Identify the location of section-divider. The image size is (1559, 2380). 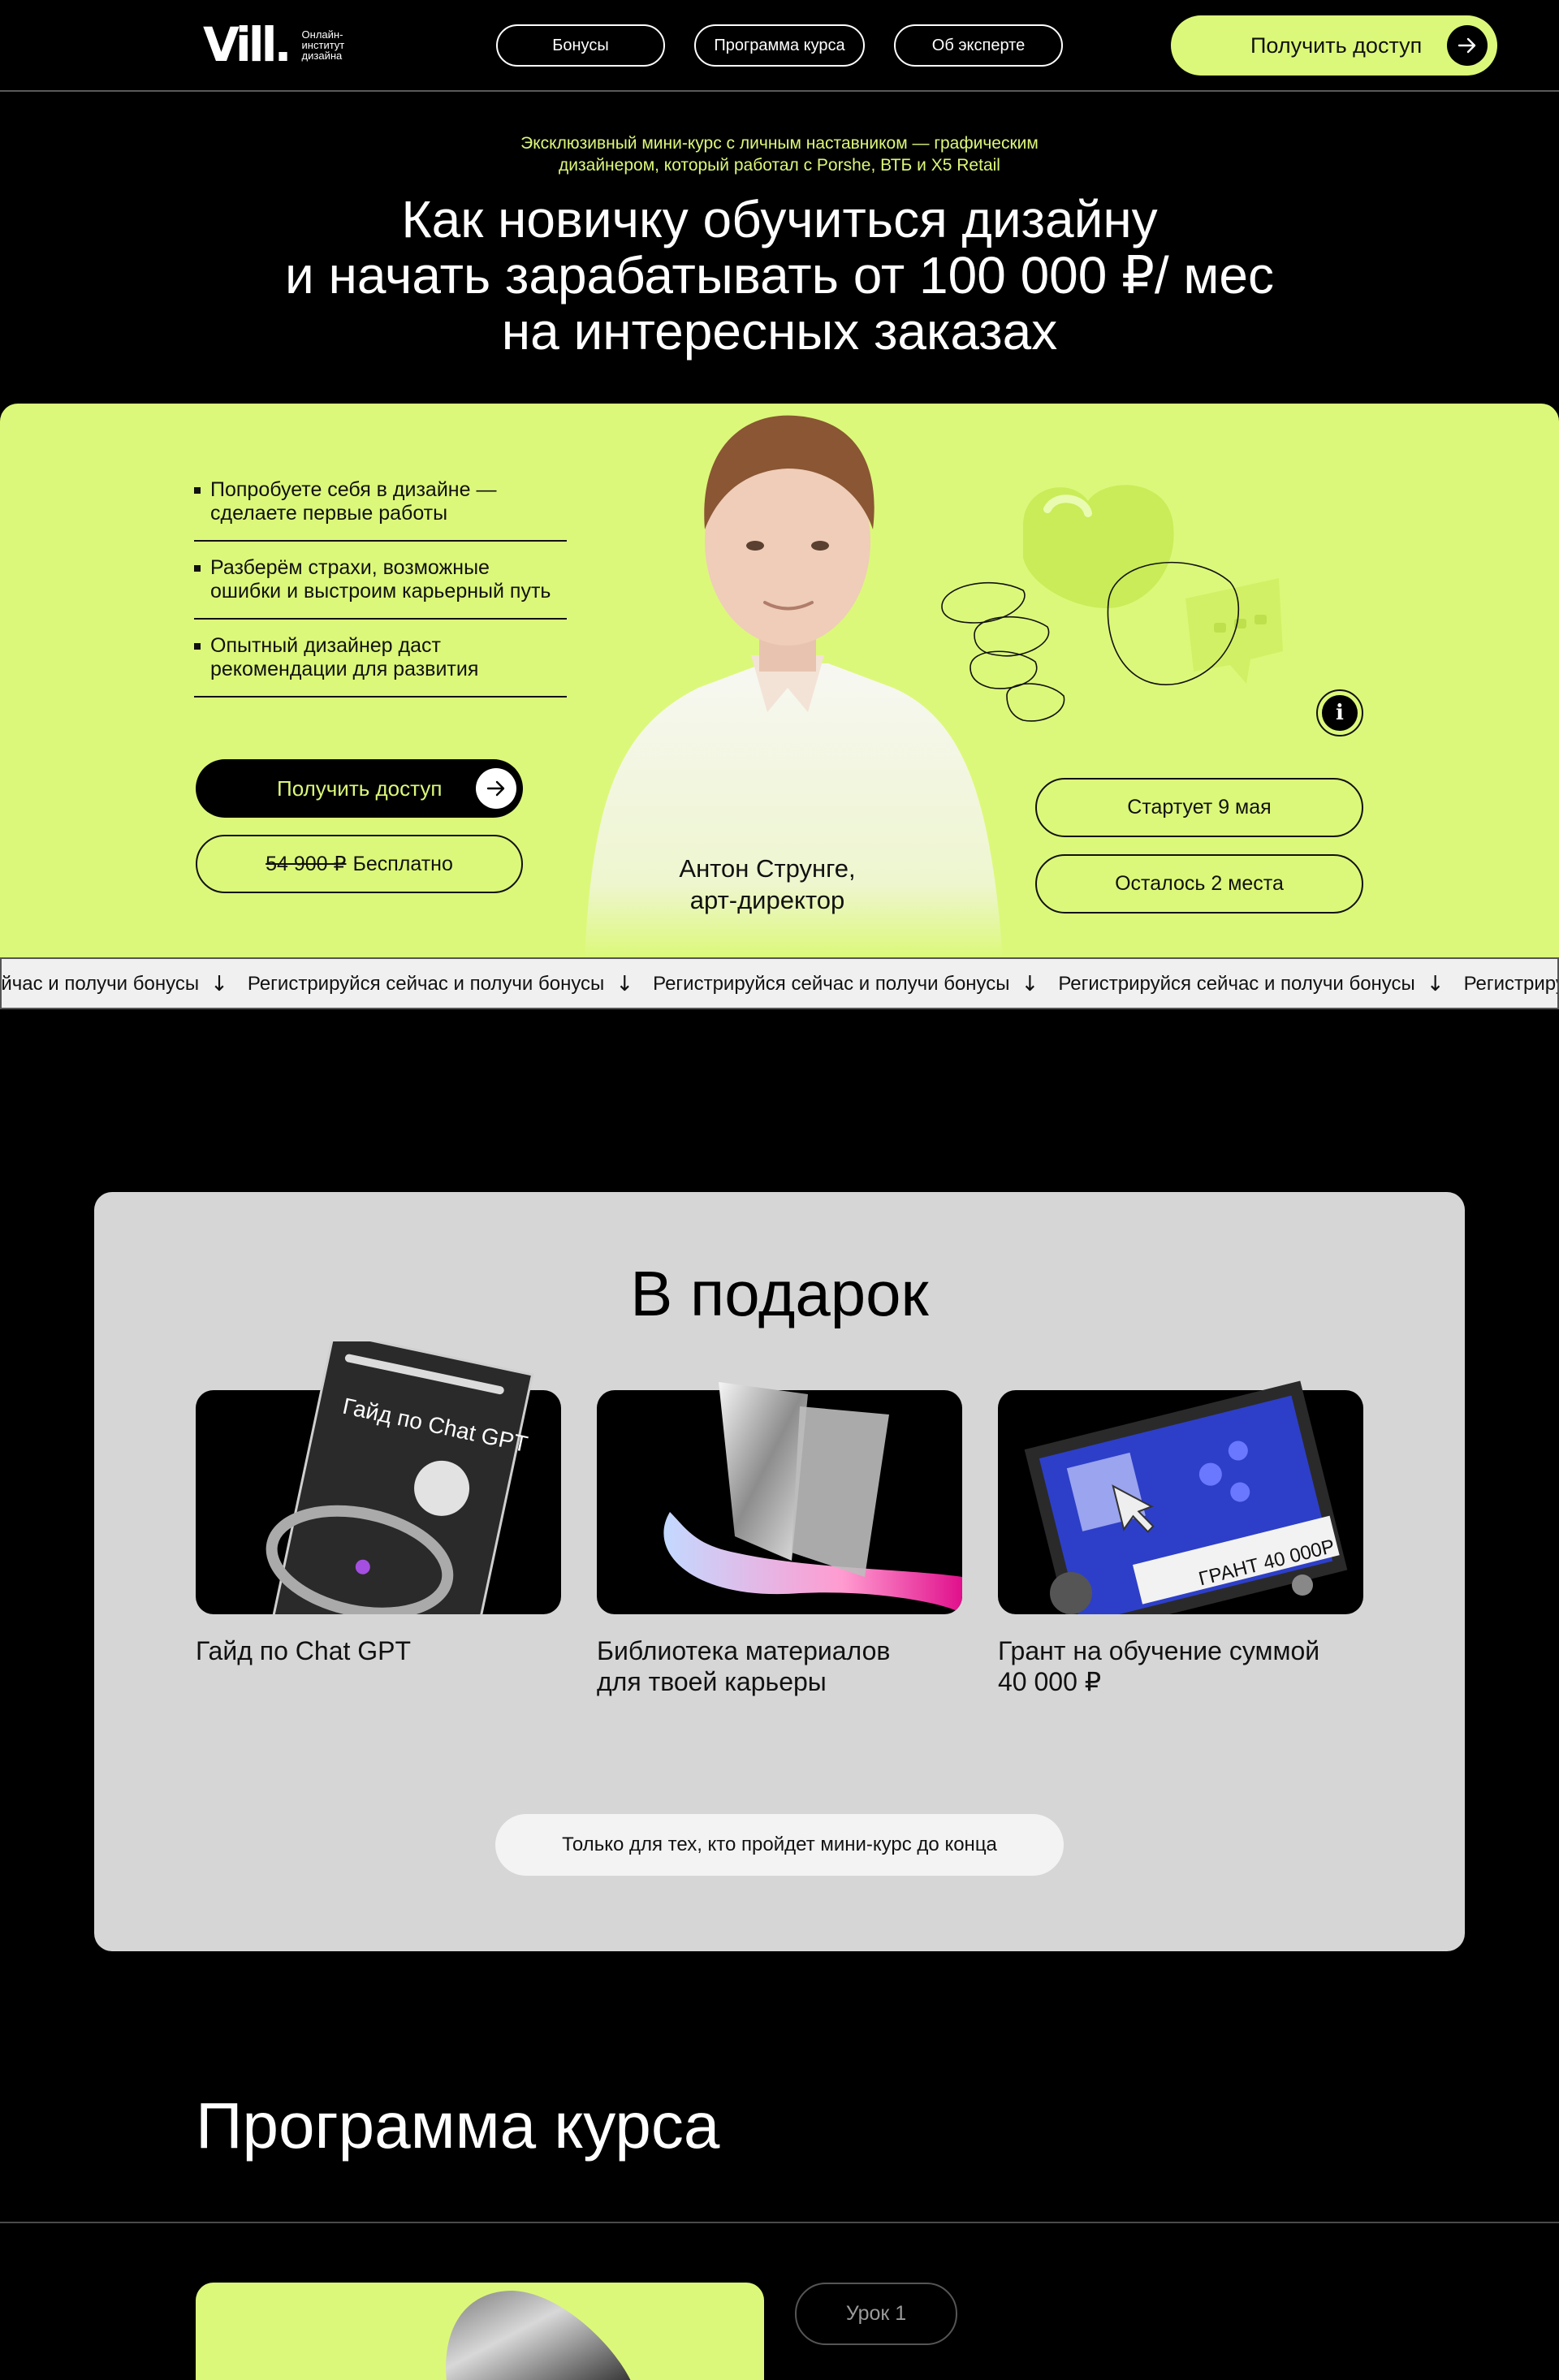
(779, 2222).